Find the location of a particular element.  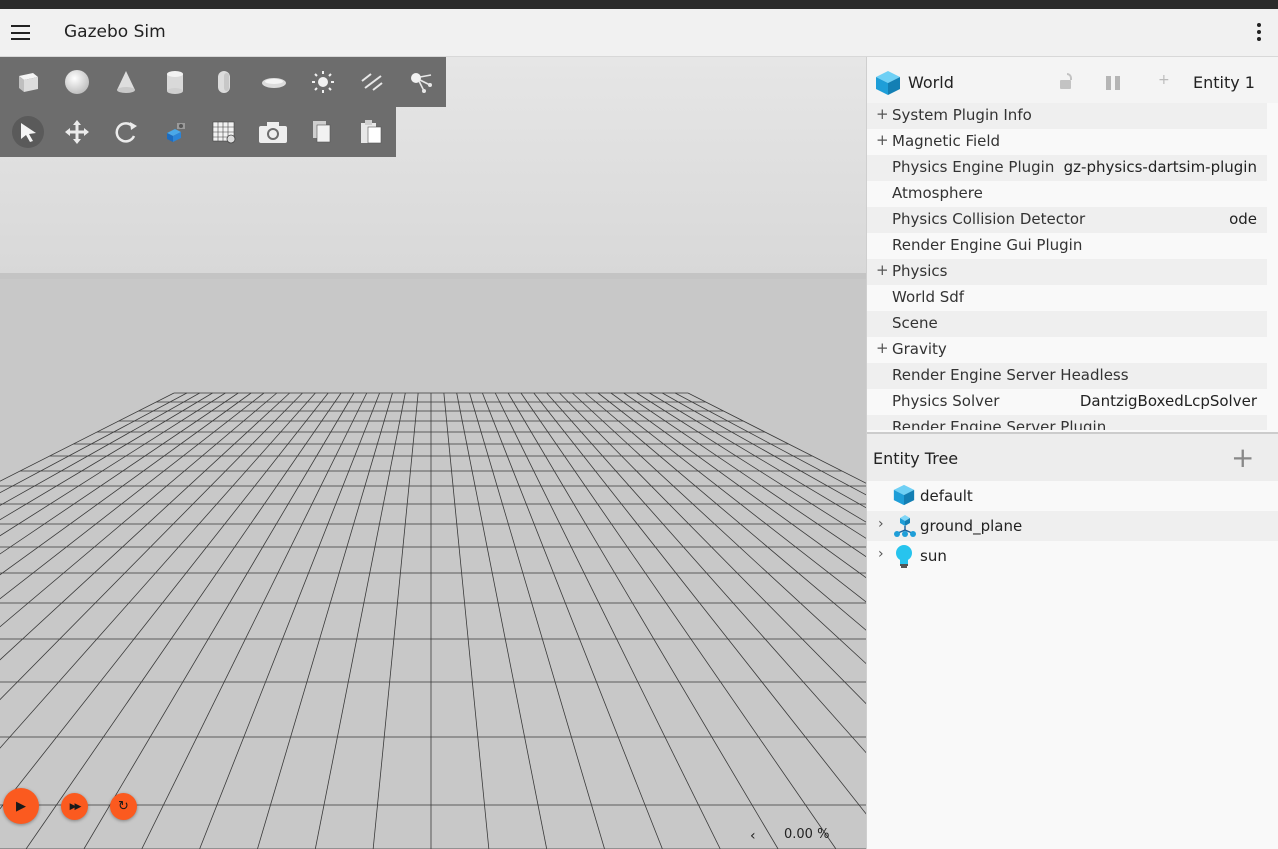

view-angle-tool is located at coordinates (174, 132).